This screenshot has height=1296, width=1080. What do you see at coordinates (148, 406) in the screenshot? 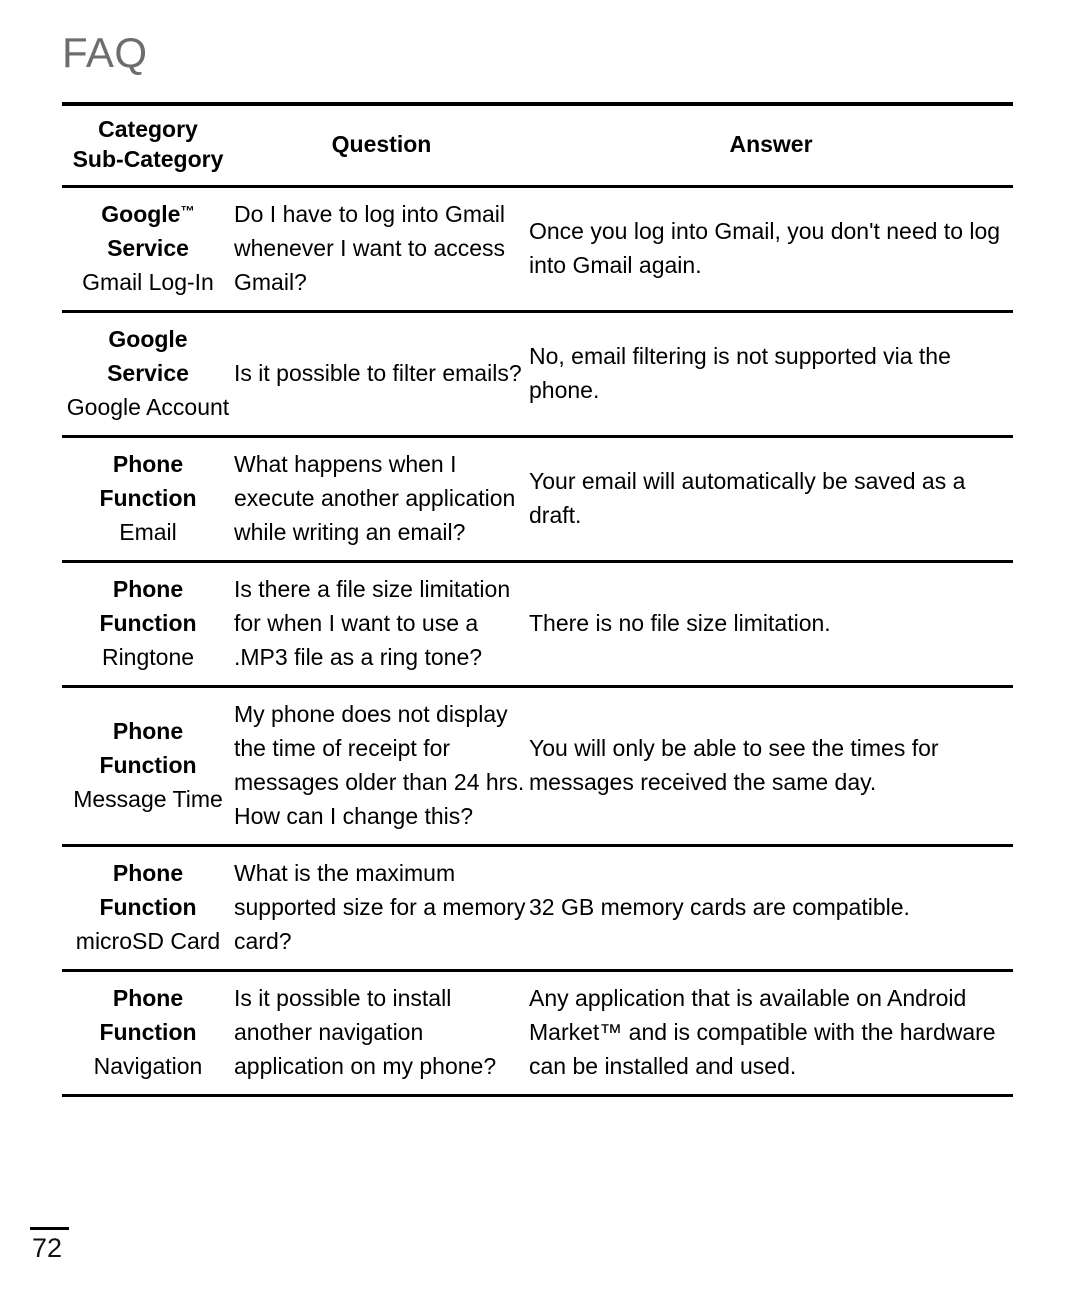
I see `category-sub: Google Account` at bounding box center [148, 406].